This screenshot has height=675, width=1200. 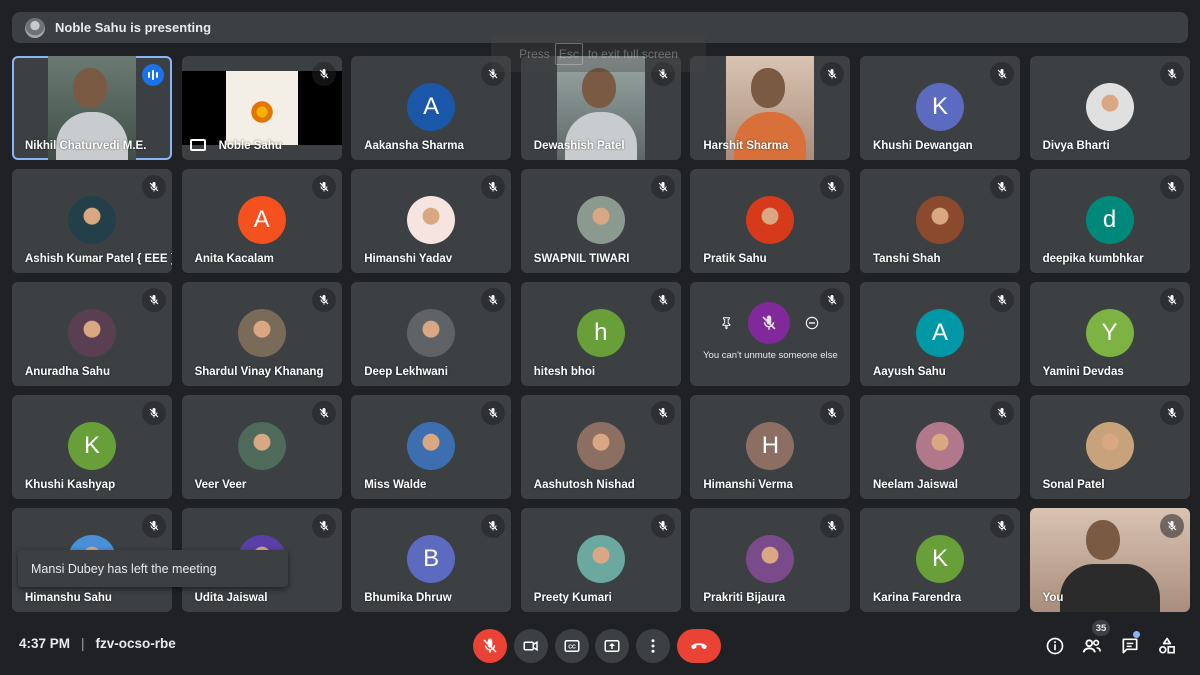 I want to click on participant-tile: Himanshi Yadav, so click(x=431, y=221).